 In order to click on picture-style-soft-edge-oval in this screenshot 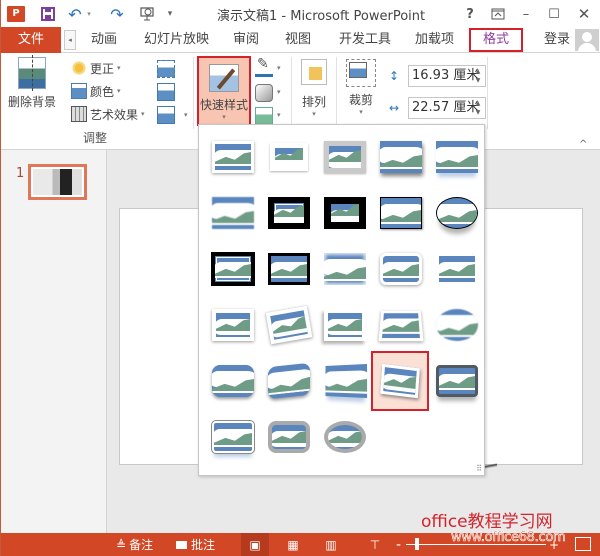, I will do `click(457, 325)`.